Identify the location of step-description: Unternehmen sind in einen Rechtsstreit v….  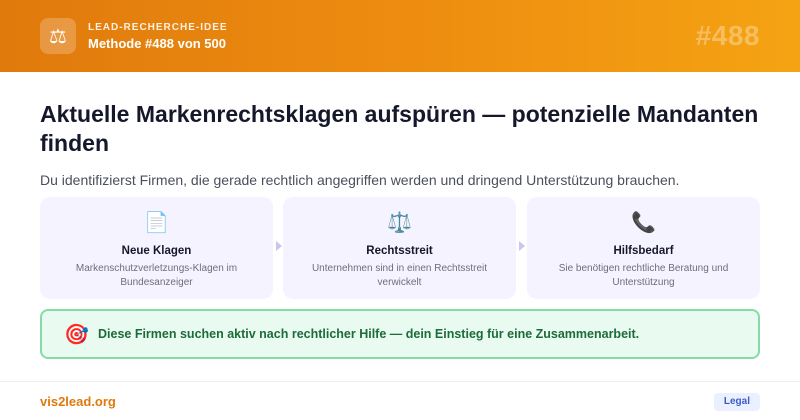
(399, 275).